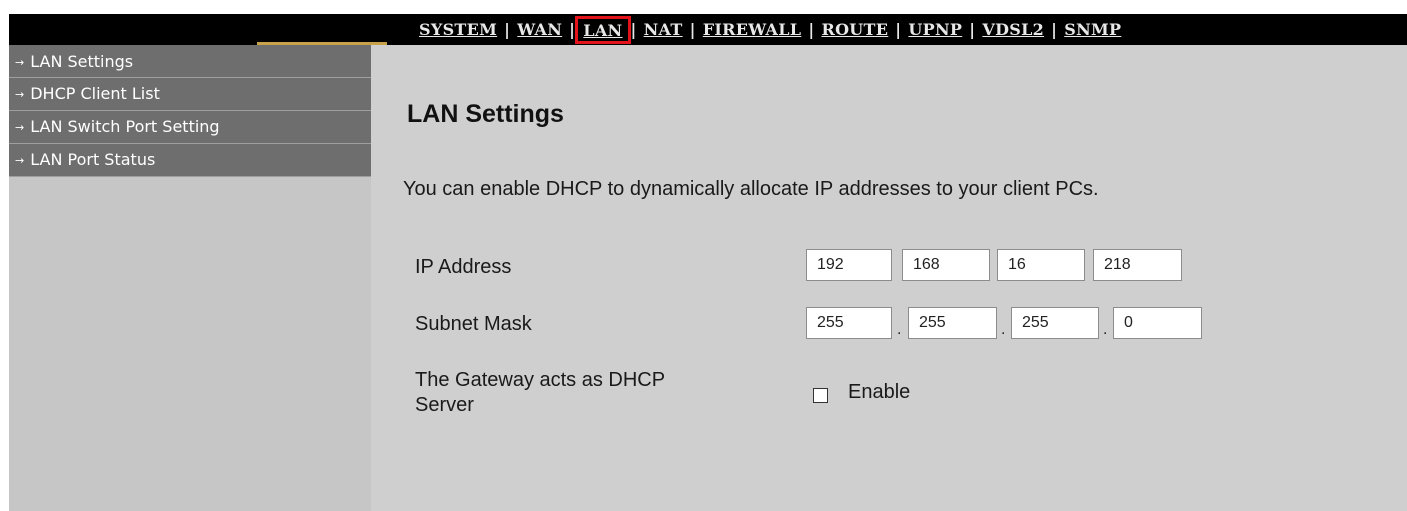  What do you see at coordinates (540, 380) in the screenshot?
I see `dhcp-server-label-line1: The Gateway acts as DHCP` at bounding box center [540, 380].